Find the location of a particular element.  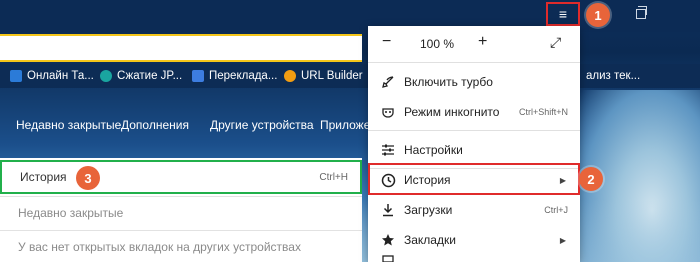

menu-item-settings: Настройки is located at coordinates (474, 150).